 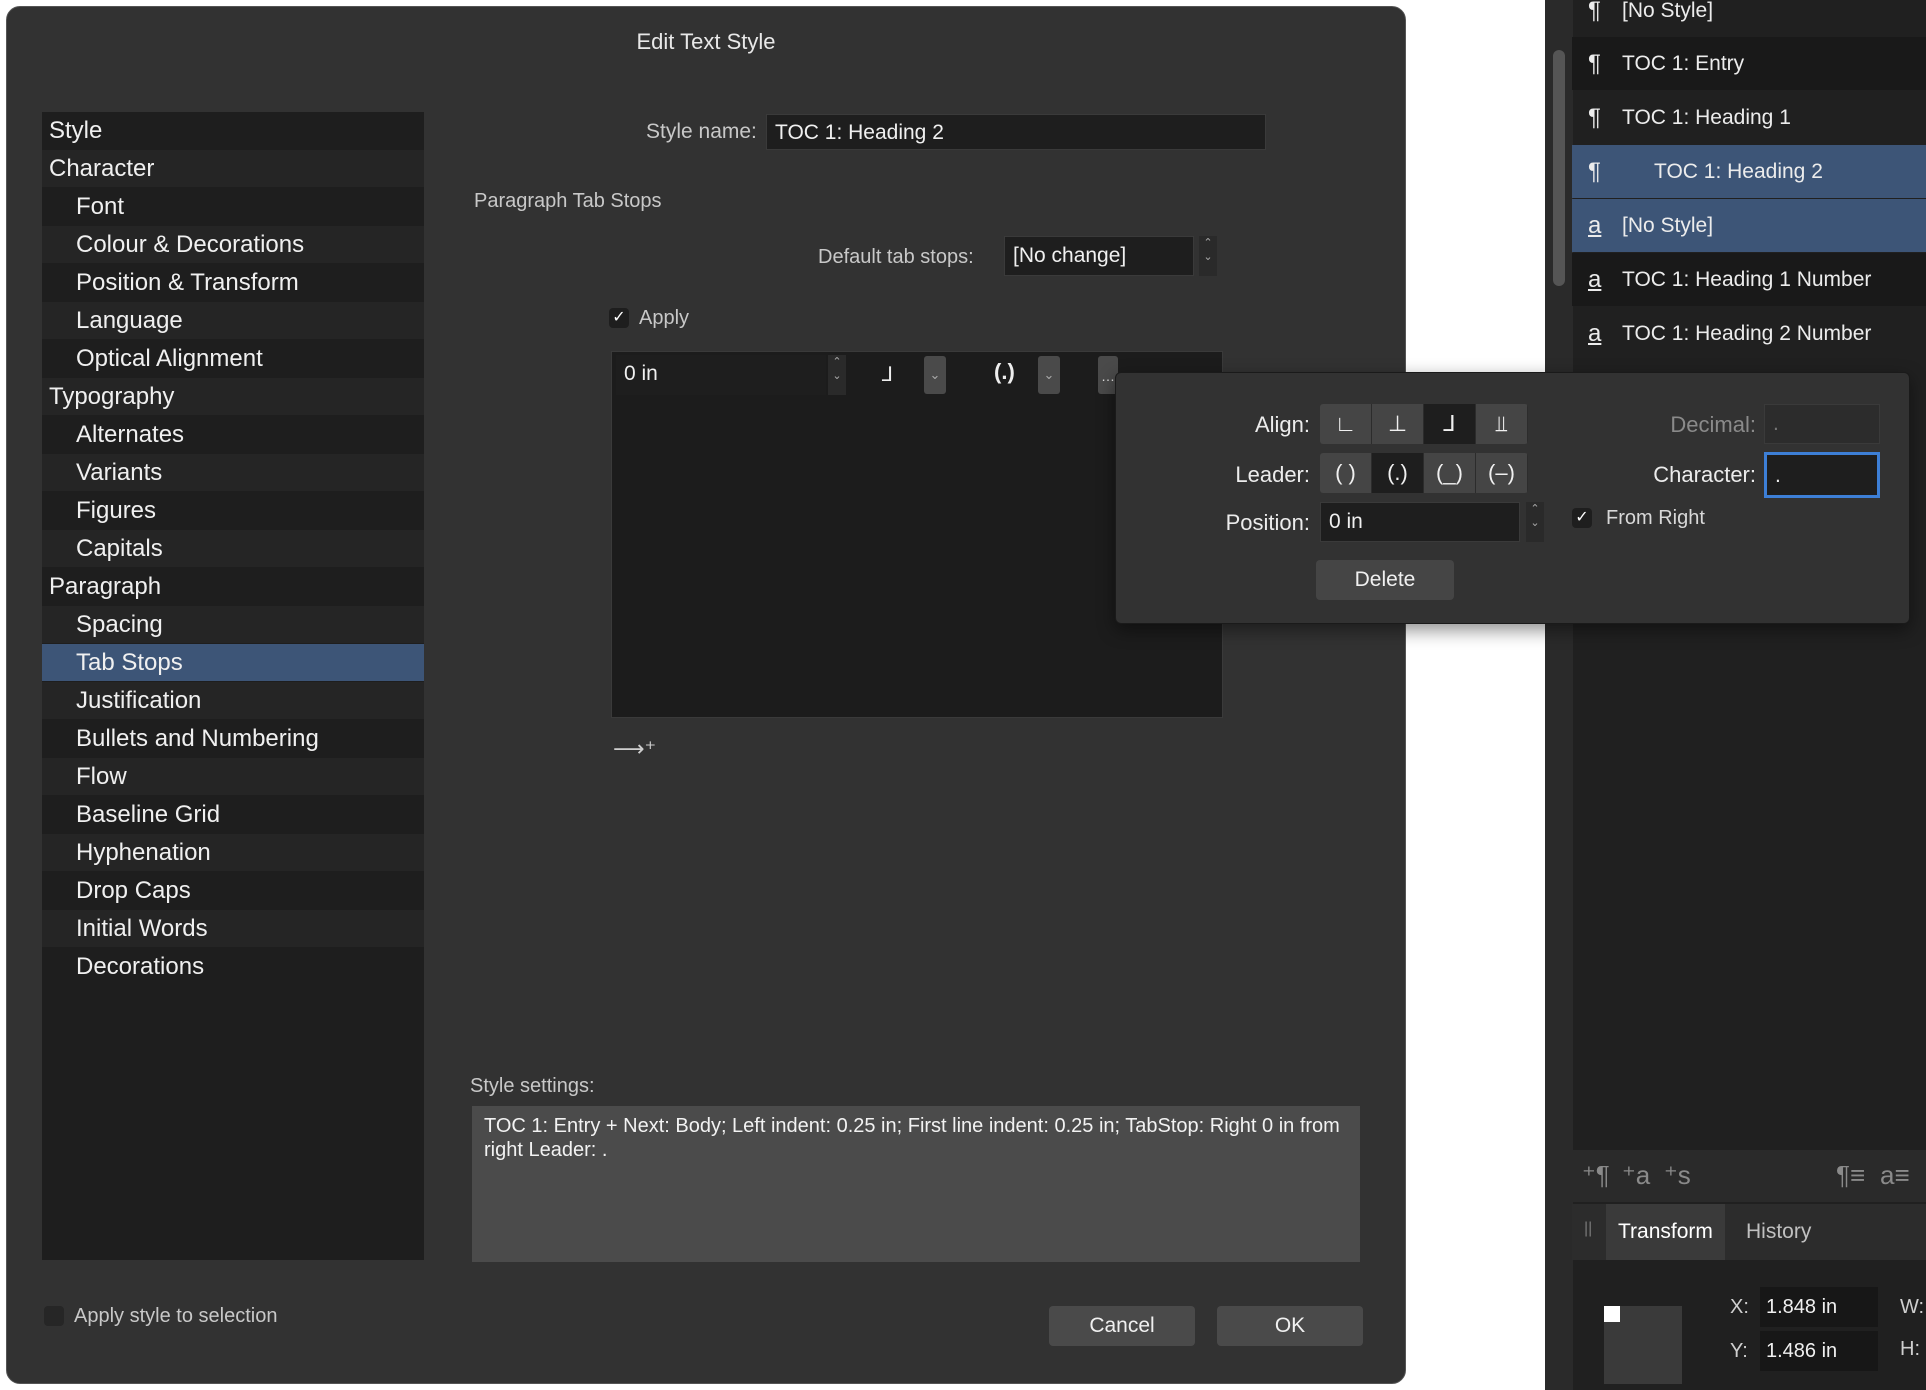 What do you see at coordinates (1346, 424) in the screenshot?
I see `align-left-button: ∟` at bounding box center [1346, 424].